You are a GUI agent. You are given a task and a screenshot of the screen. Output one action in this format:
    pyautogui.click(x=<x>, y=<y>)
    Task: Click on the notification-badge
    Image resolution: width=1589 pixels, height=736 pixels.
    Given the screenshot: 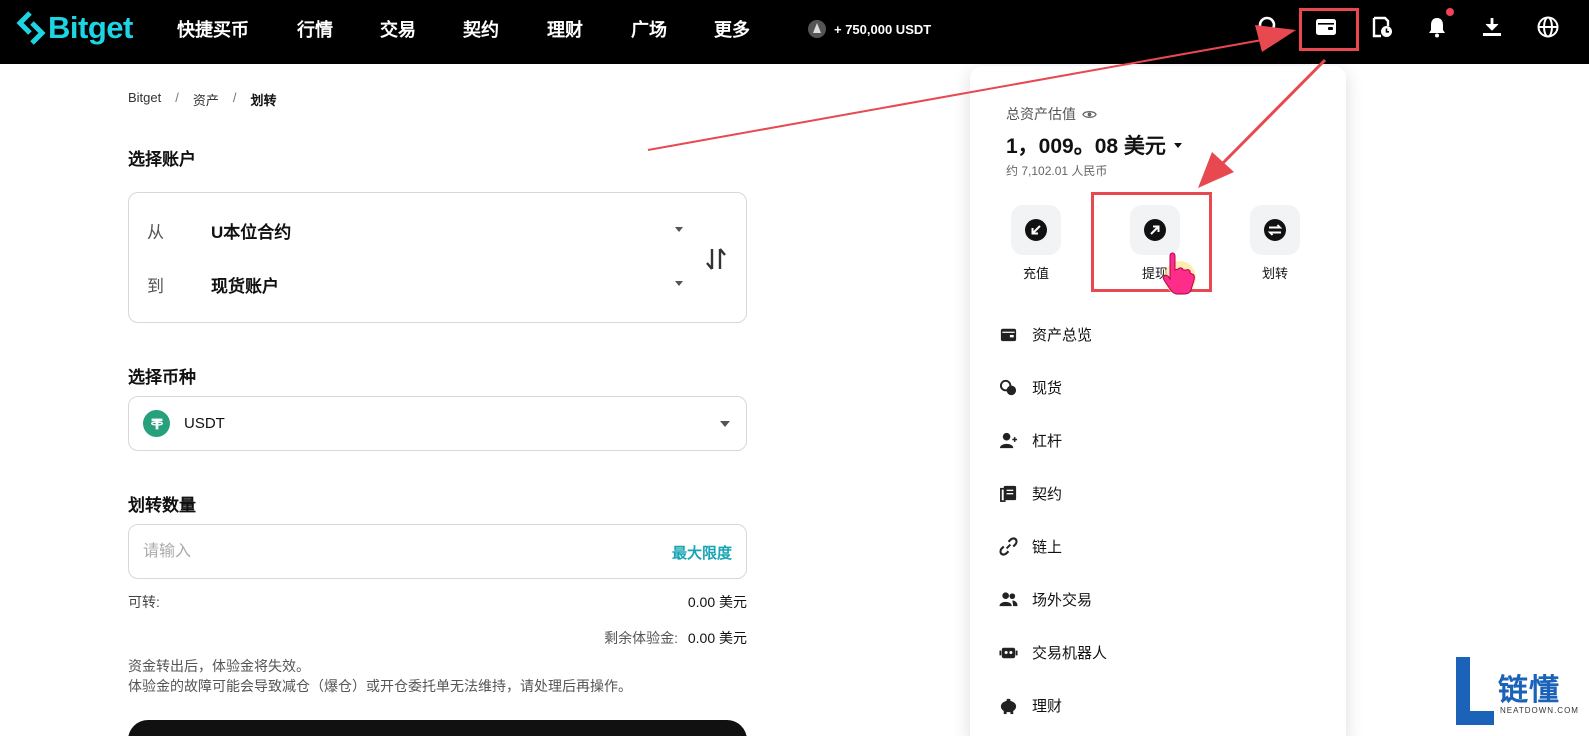 What is the action you would take?
    pyautogui.click(x=1450, y=12)
    